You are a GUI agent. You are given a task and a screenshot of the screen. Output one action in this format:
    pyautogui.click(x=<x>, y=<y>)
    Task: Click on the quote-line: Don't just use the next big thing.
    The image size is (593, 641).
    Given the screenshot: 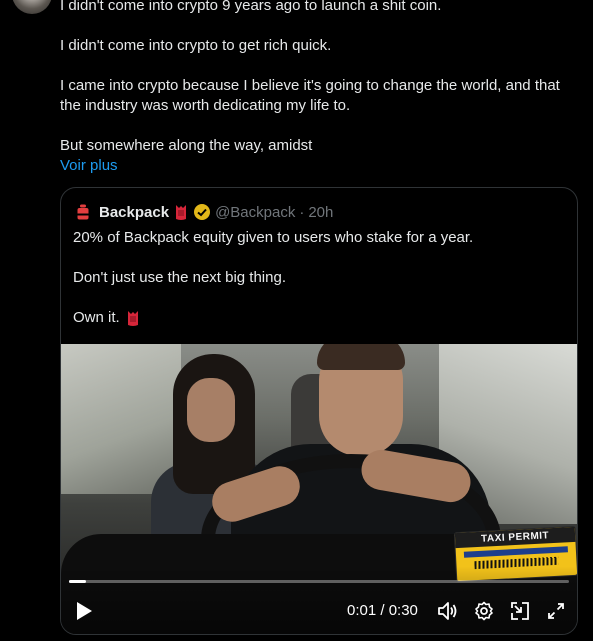 What is the action you would take?
    pyautogui.click(x=179, y=277)
    